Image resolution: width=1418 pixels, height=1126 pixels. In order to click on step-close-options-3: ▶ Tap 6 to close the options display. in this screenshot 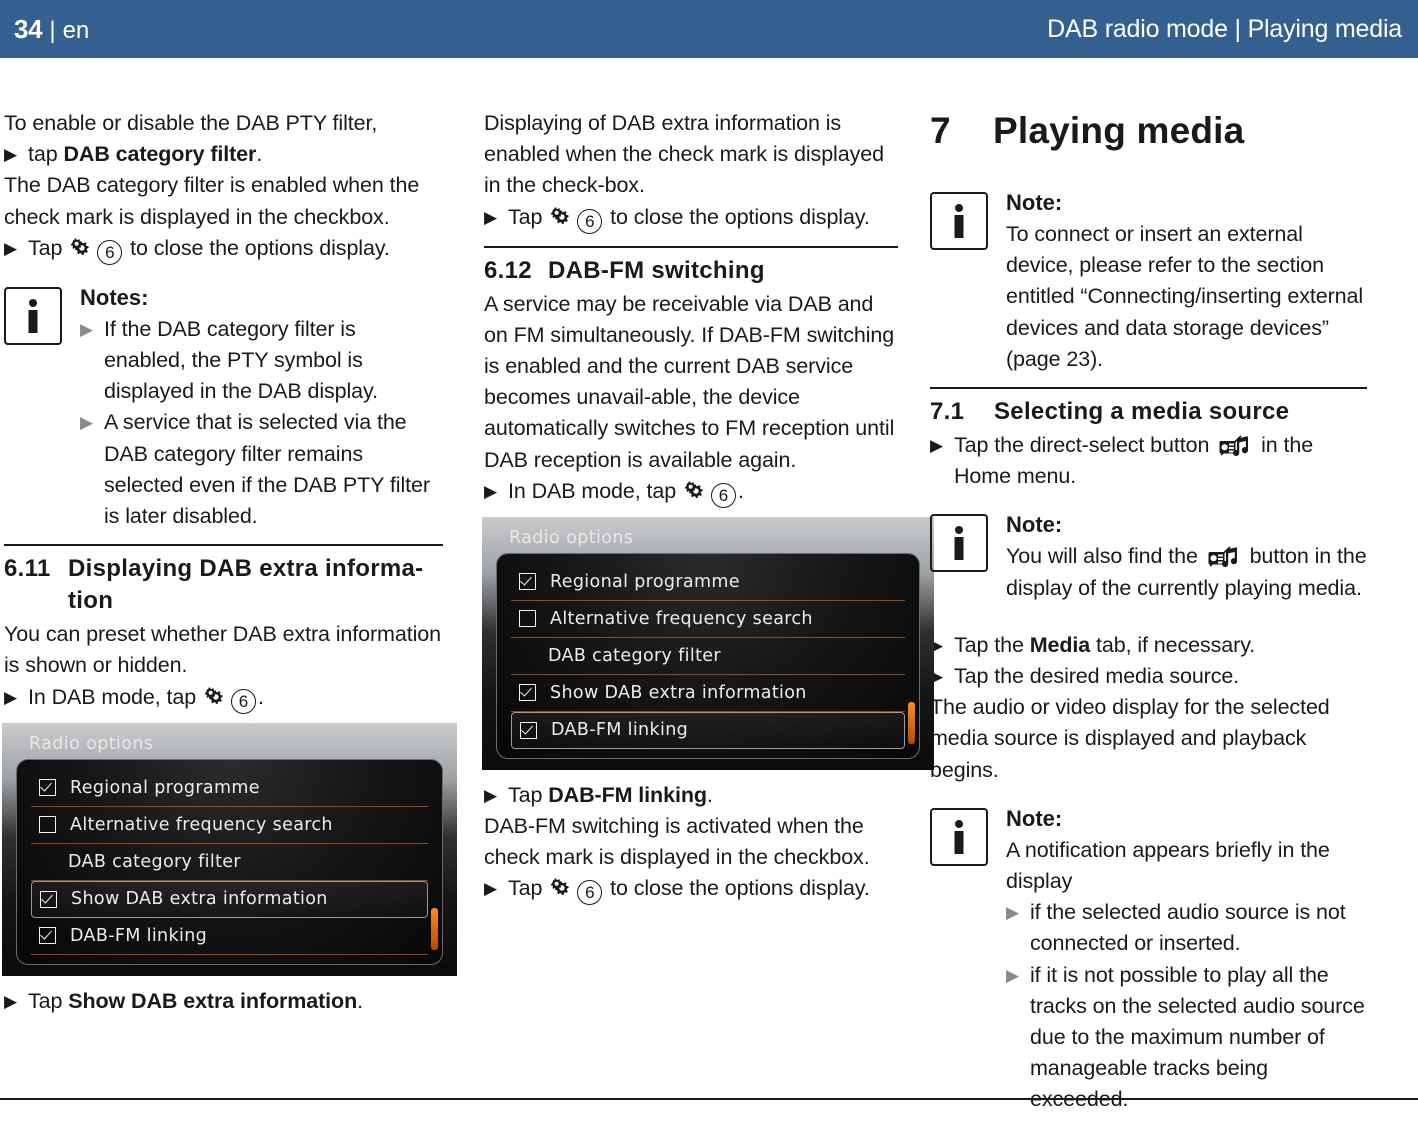, I will do `click(691, 889)`.